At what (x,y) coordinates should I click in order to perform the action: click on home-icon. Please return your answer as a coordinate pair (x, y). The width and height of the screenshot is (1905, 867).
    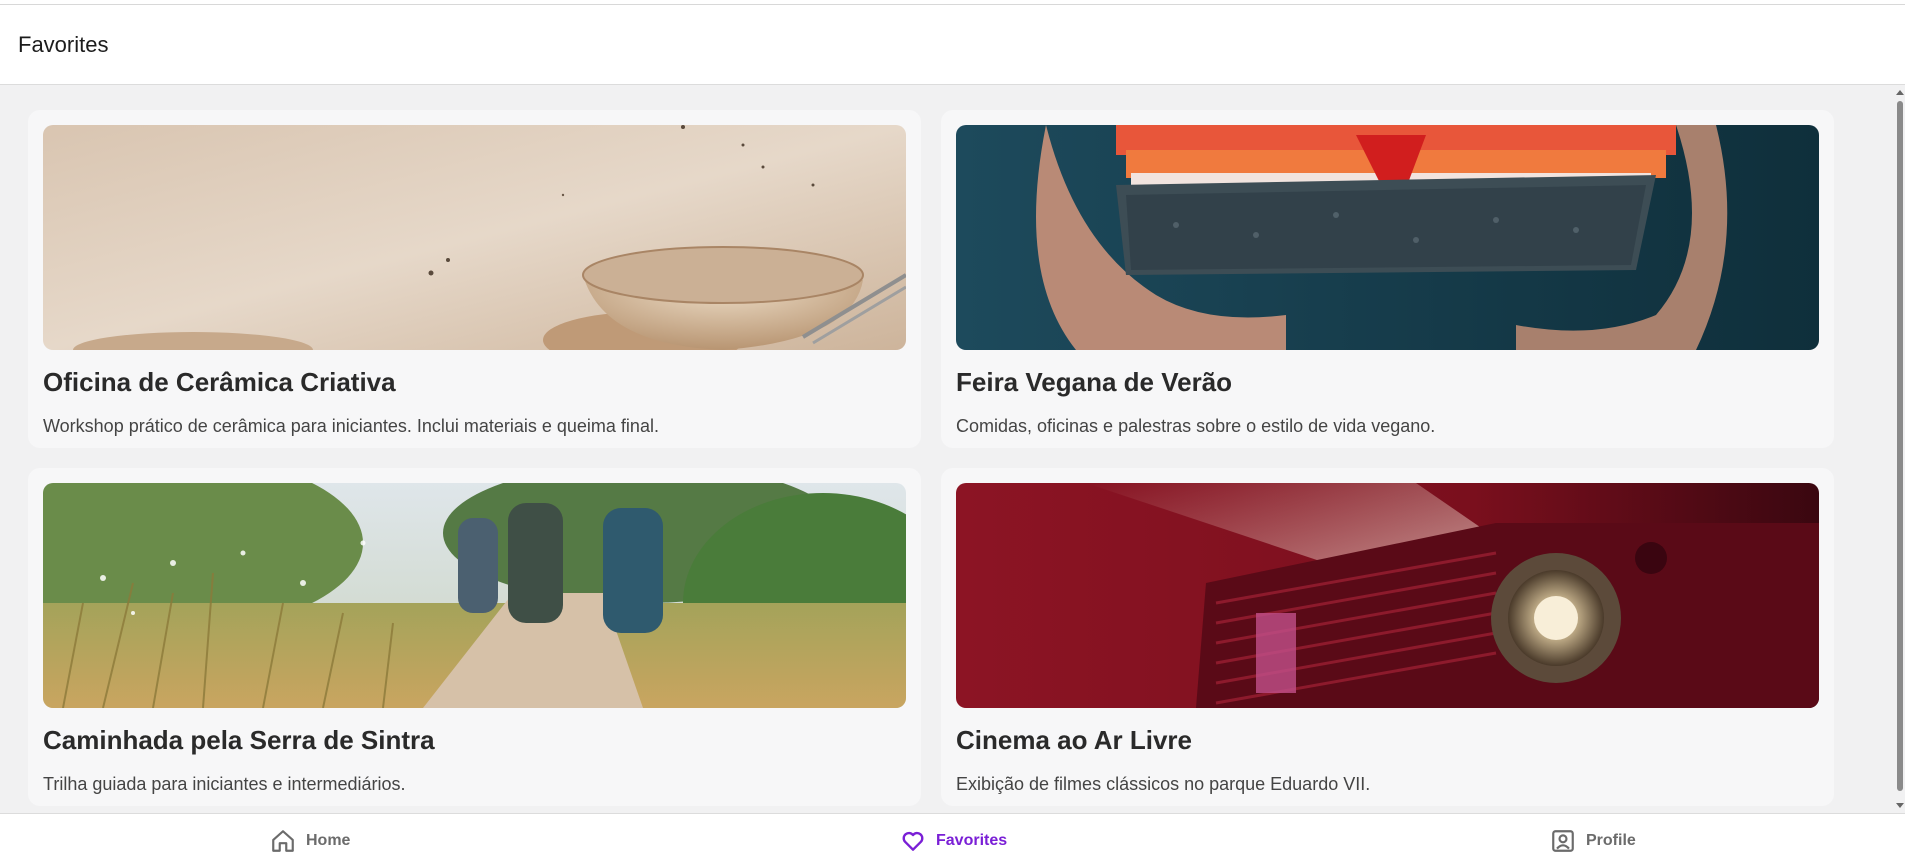
    Looking at the image, I should click on (283, 841).